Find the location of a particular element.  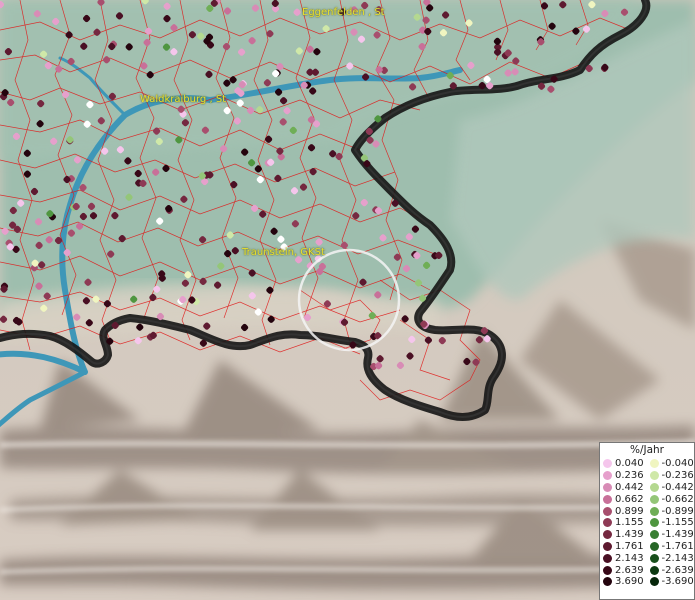

legend-value: -3.690 is located at coordinates (677, 582).